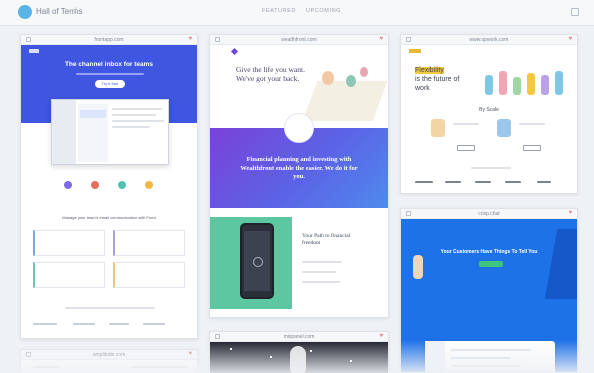 The image size is (594, 373). I want to click on tab-upcoming: UPCOMING, so click(323, 11).